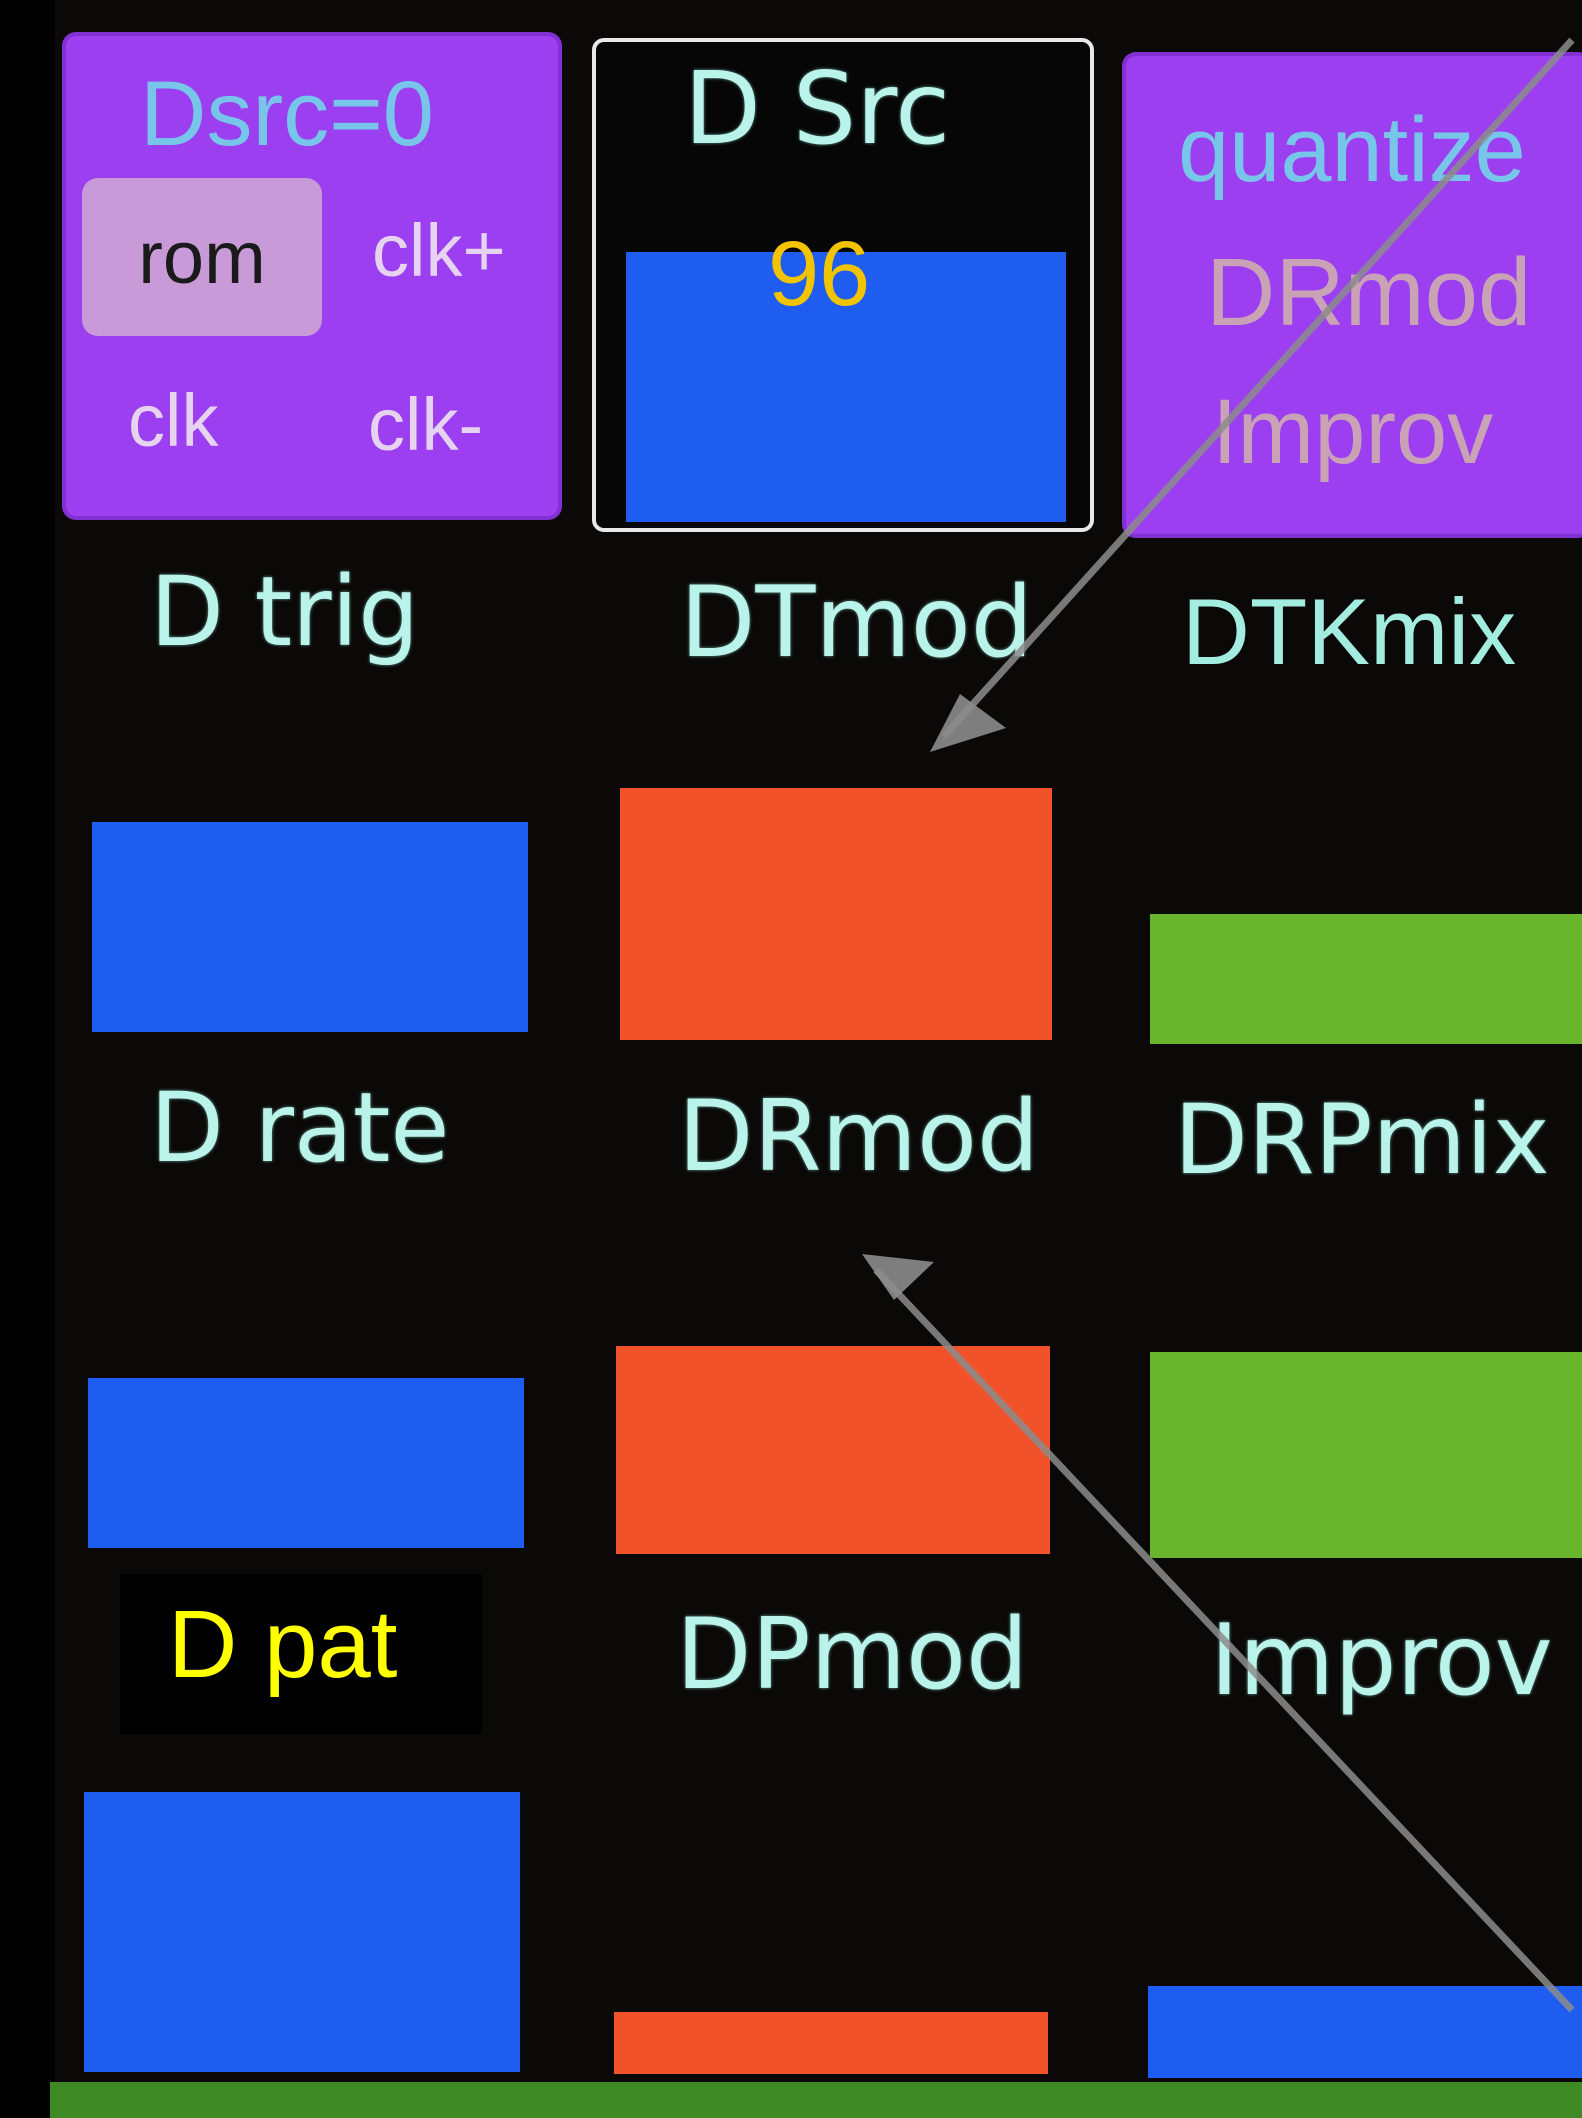 The image size is (1582, 2118). What do you see at coordinates (968, 723) in the screenshot?
I see `arrow-to-dtmod-head` at bounding box center [968, 723].